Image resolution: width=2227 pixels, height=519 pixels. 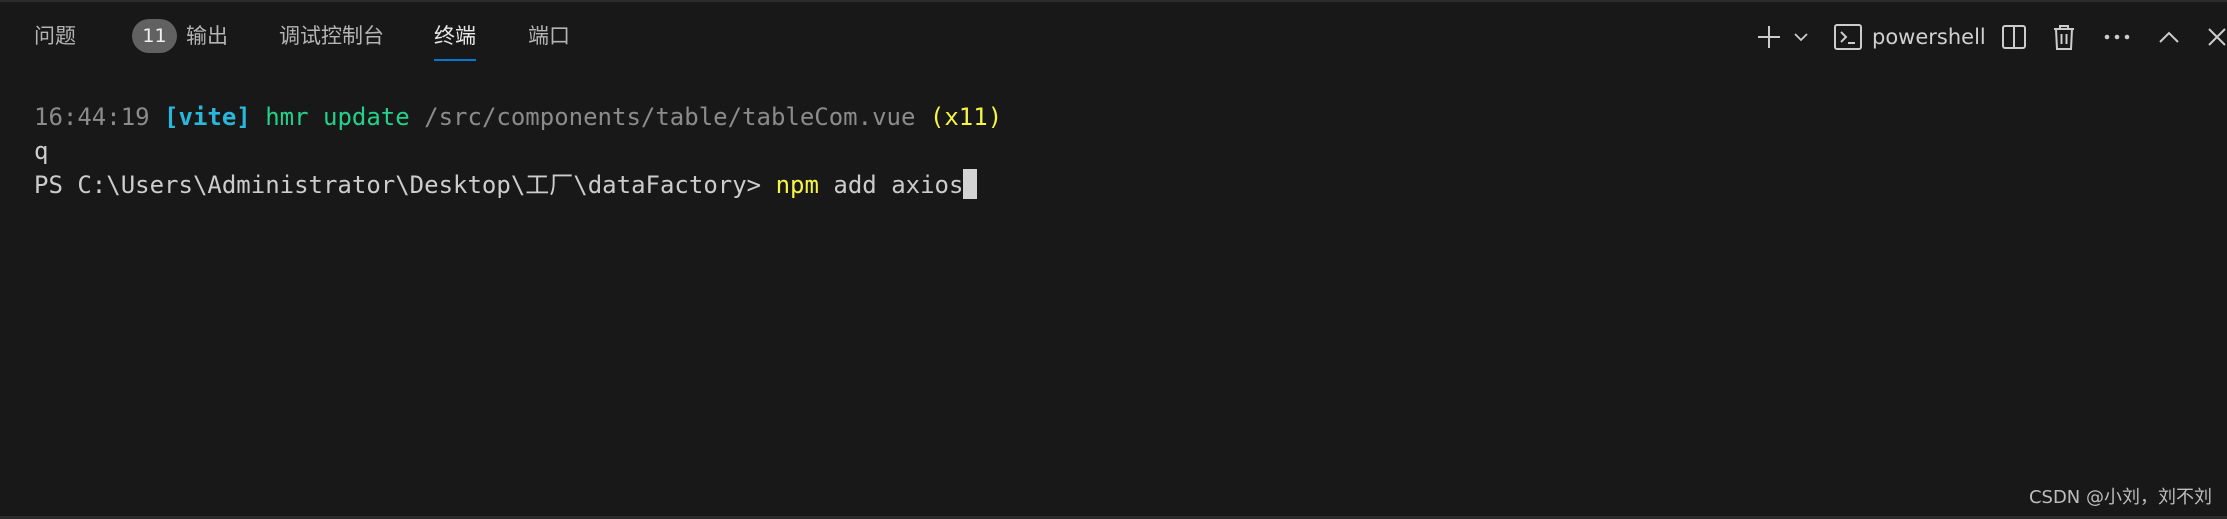 I want to click on tab-ports-label: 端口, so click(x=549, y=36).